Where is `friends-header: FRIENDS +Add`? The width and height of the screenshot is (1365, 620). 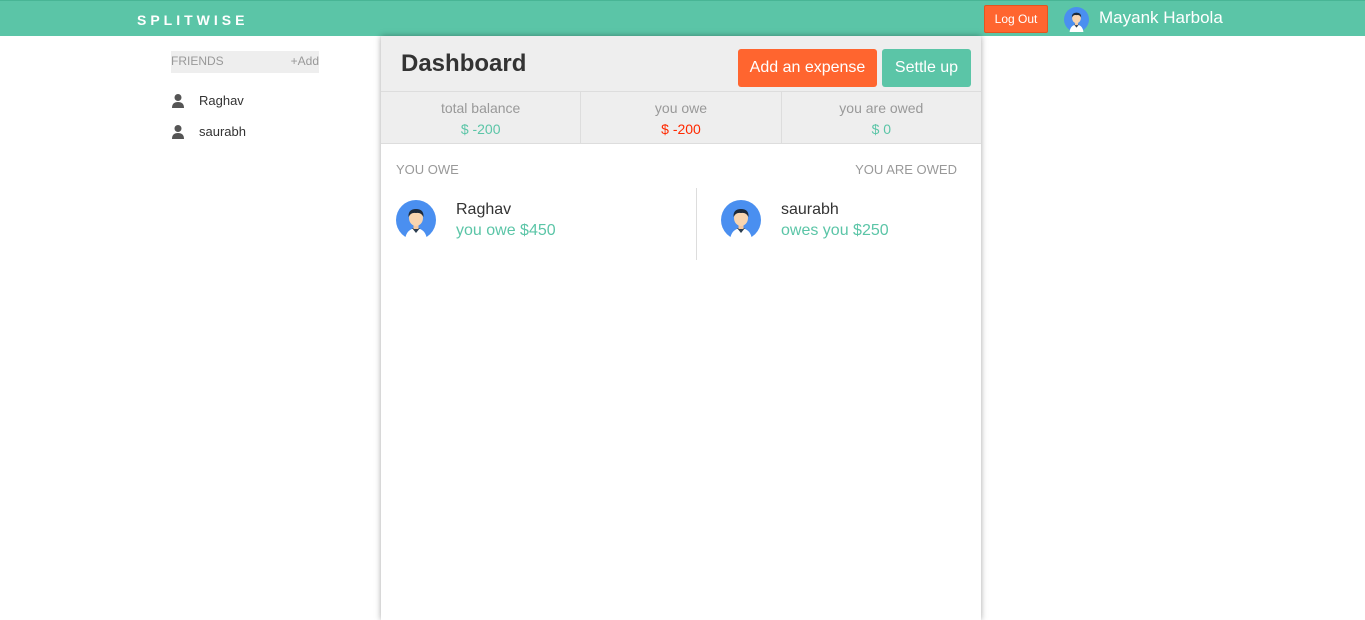
friends-header: FRIENDS +Add is located at coordinates (245, 62).